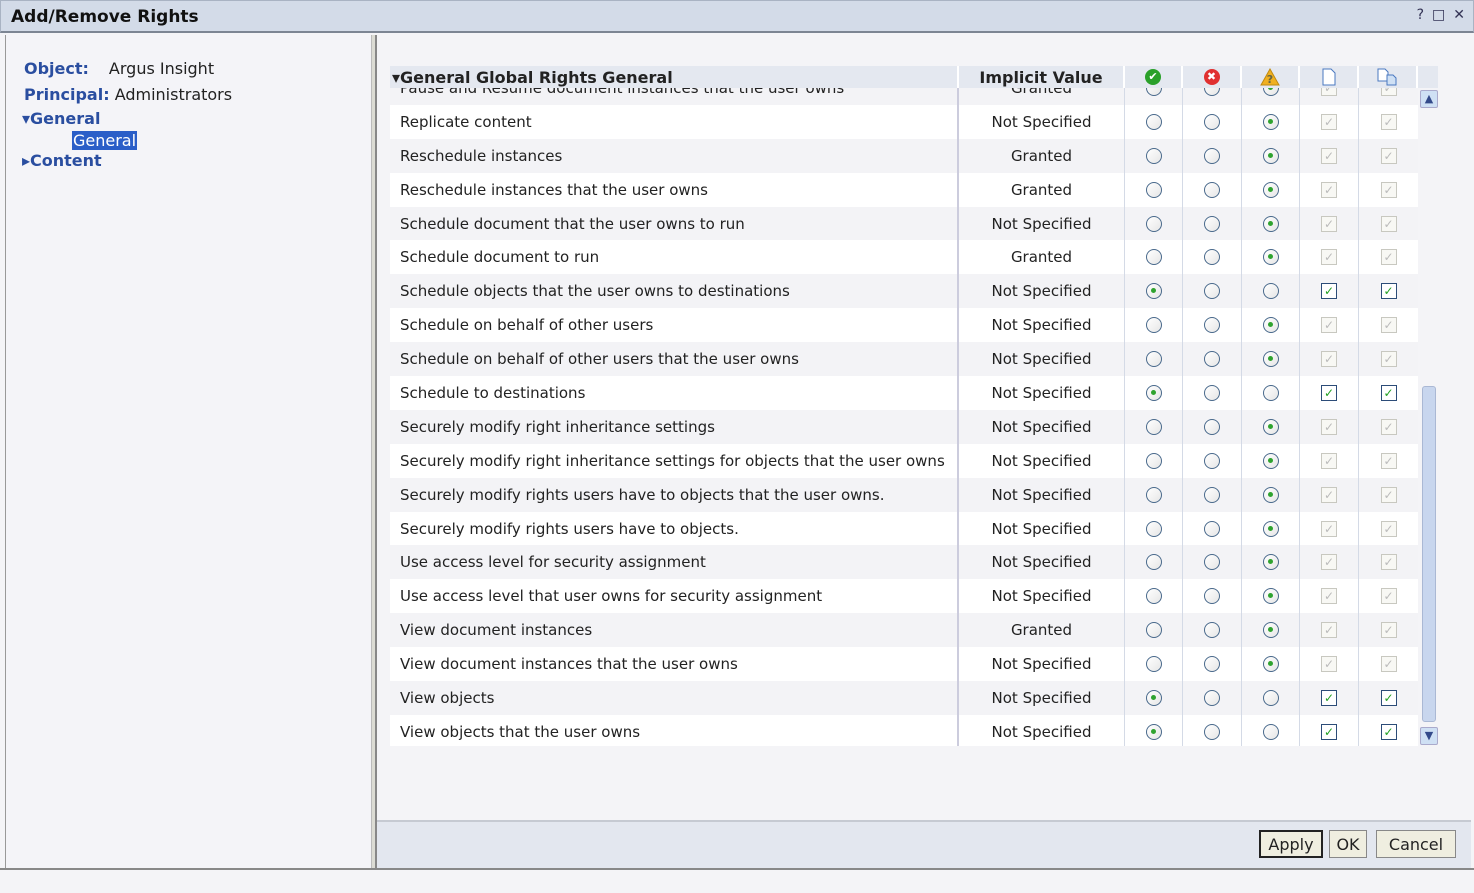 This screenshot has width=1474, height=893. I want to click on scroll-thumb, so click(1429, 554).